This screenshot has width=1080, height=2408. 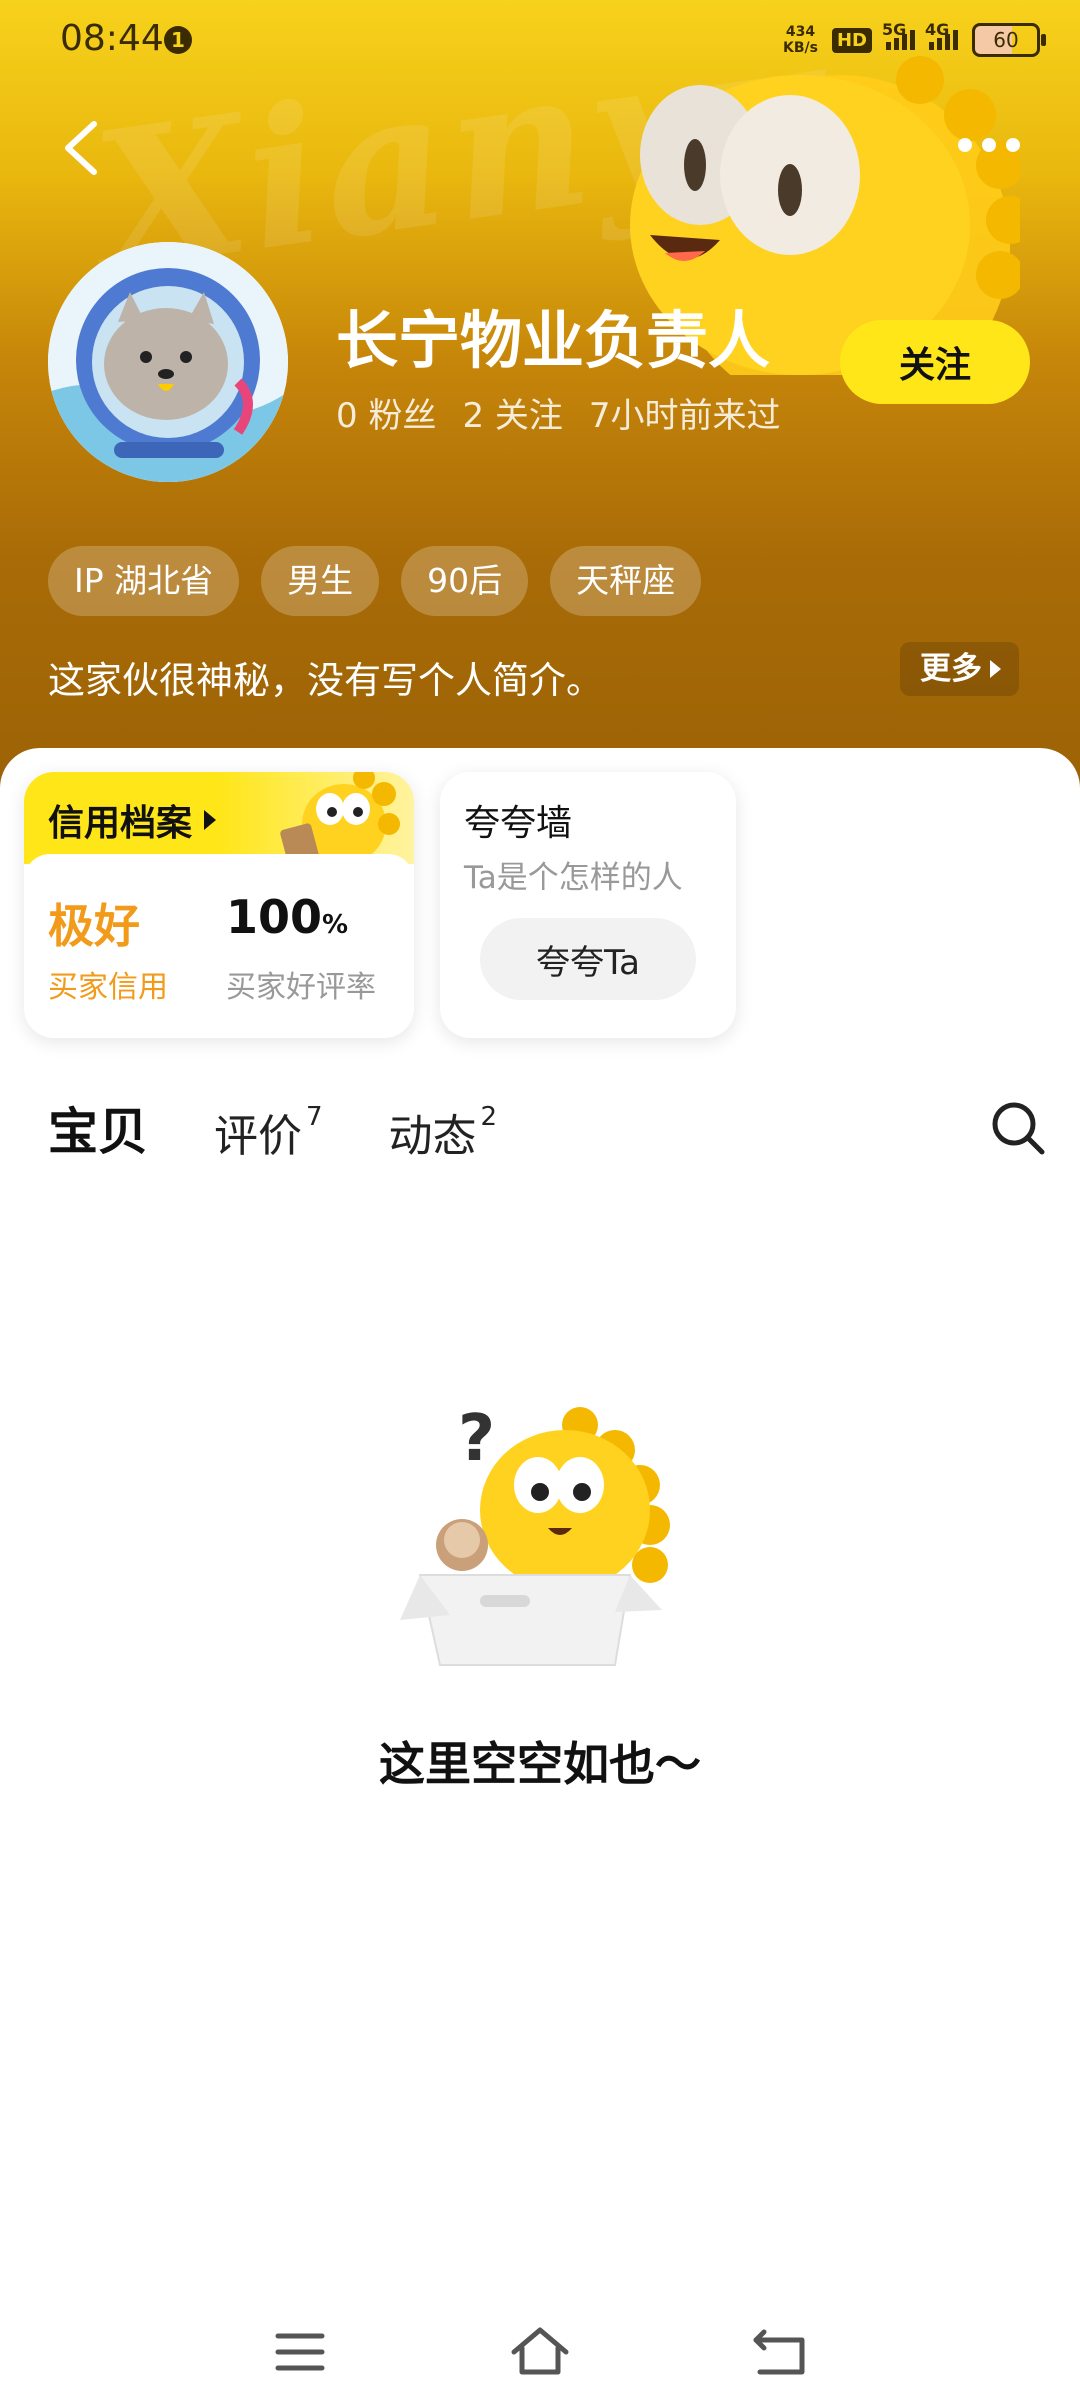 I want to click on tab-reviews-count: 7, so click(x=314, y=1117).